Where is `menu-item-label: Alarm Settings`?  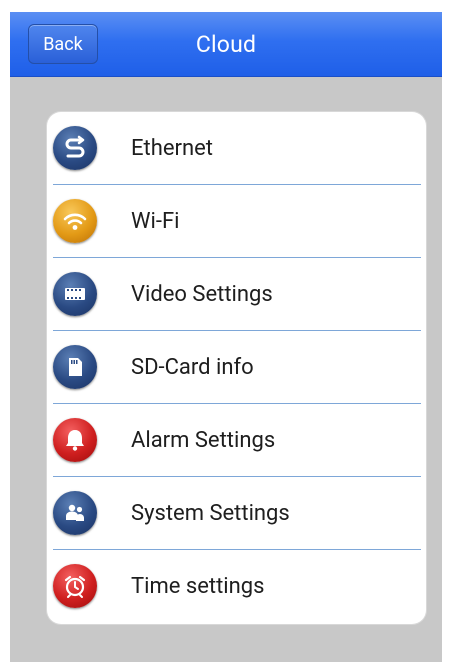
menu-item-label: Alarm Settings is located at coordinates (203, 440).